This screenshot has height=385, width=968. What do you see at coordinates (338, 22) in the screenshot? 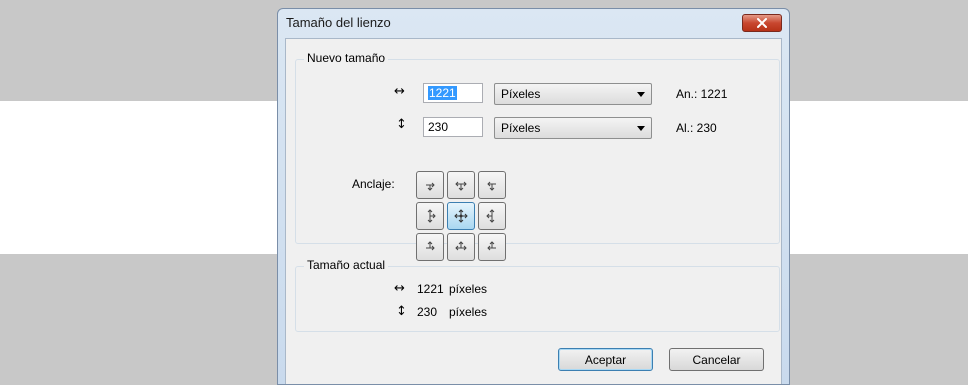
I see `dialog-title: Tamaño del lienzo` at bounding box center [338, 22].